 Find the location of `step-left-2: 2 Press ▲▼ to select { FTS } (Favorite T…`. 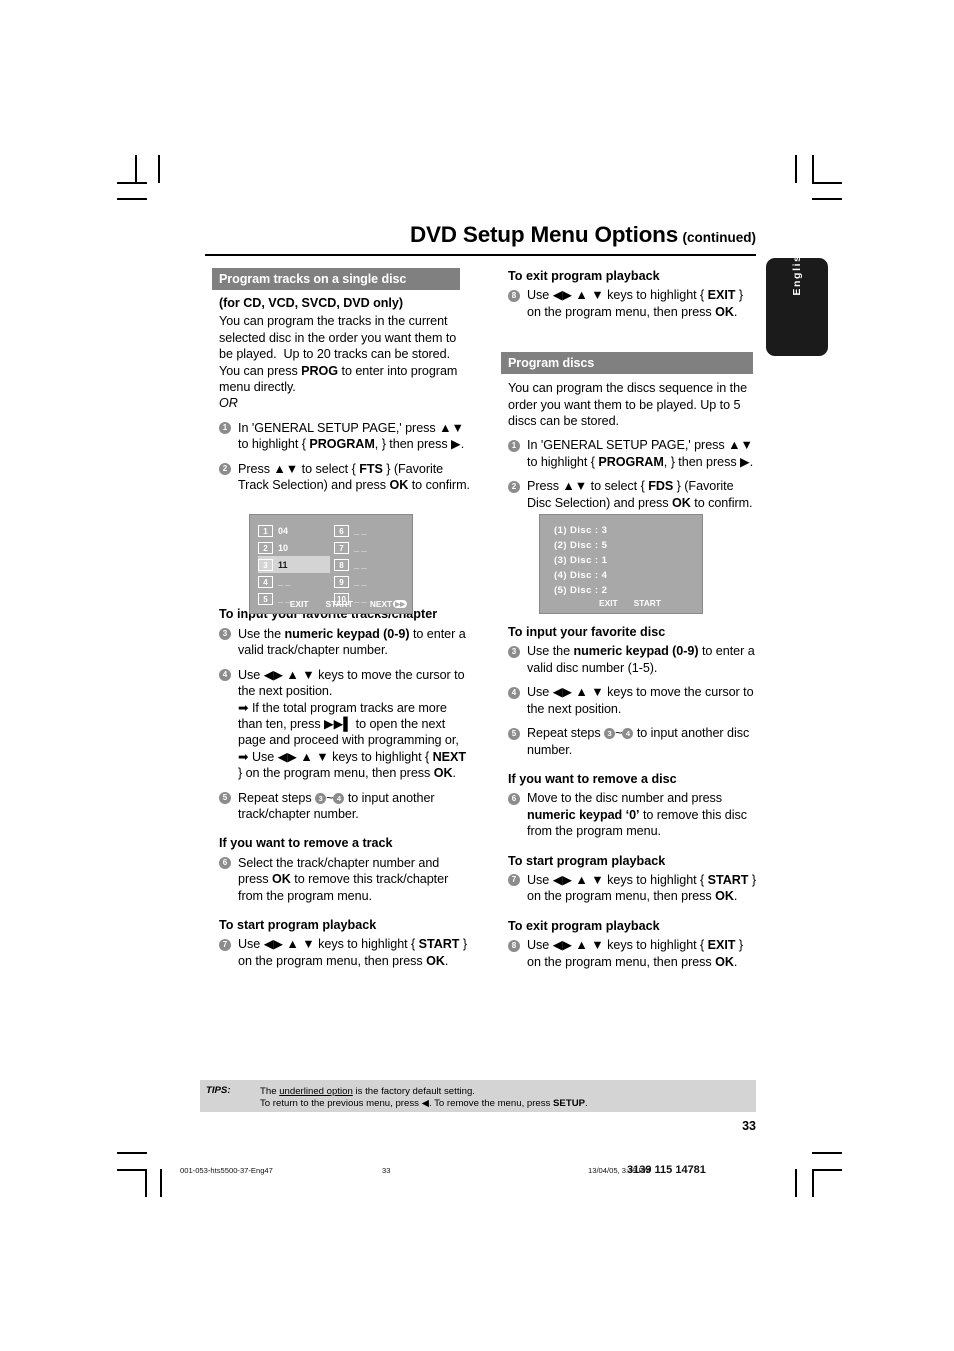

step-left-2: 2 Press ▲▼ to select { FTS } (Favorite T… is located at coordinates (345, 477).